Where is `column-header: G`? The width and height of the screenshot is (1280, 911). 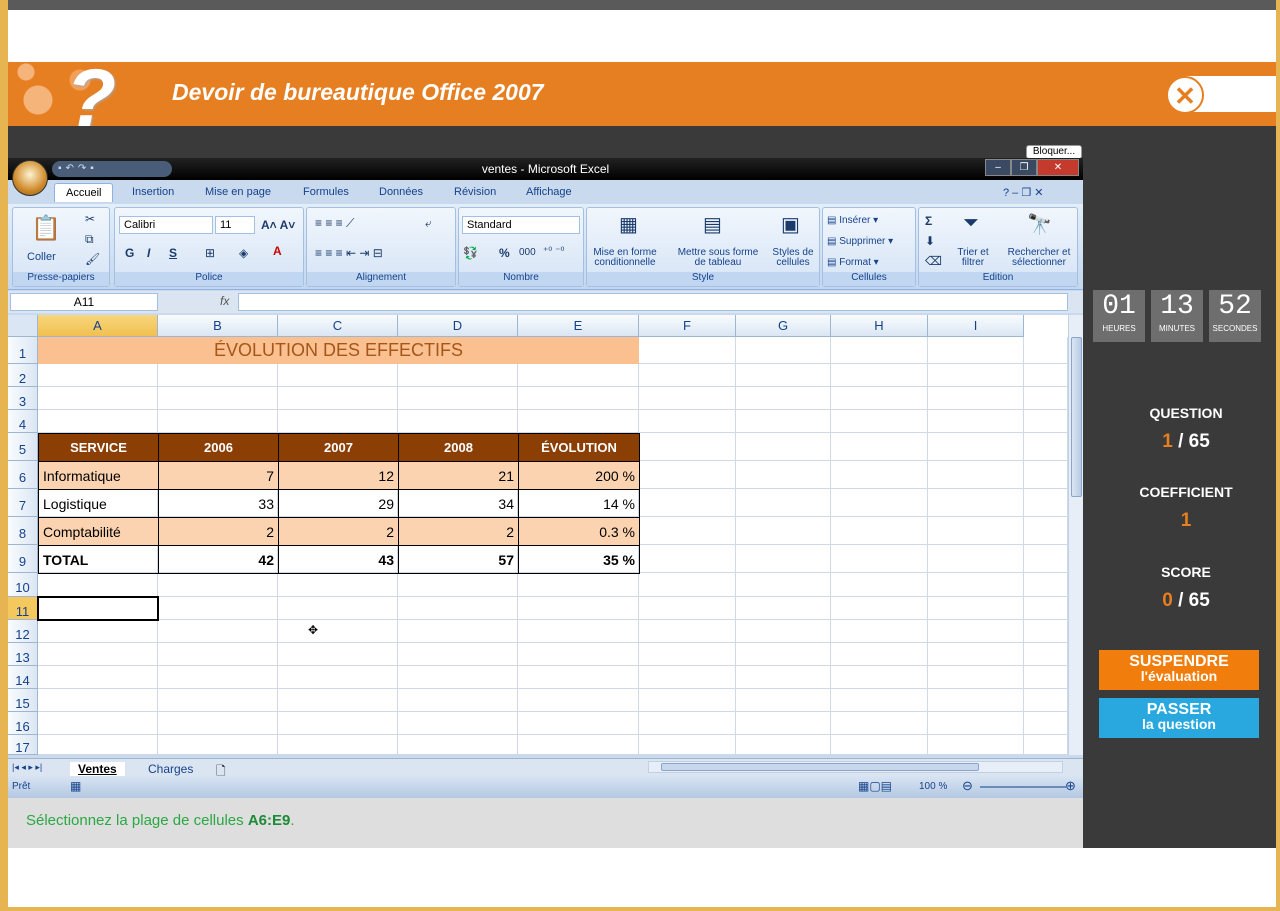 column-header: G is located at coordinates (783, 326).